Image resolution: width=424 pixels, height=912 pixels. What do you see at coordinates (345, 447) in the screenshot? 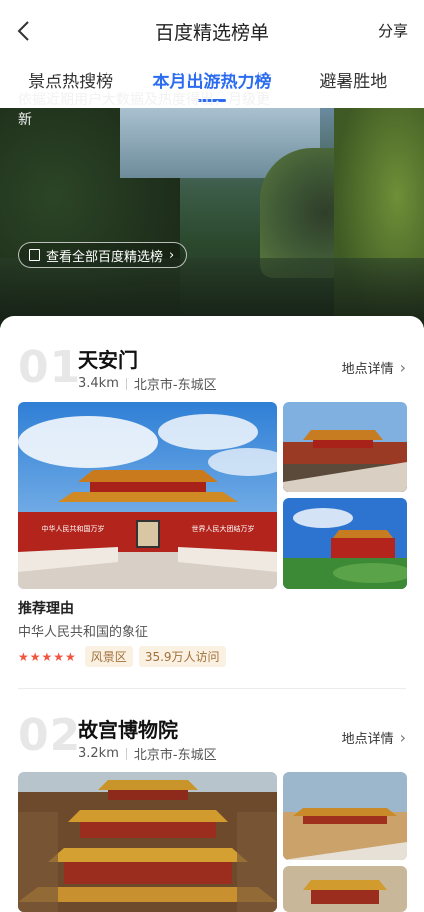
I see `tiananmen-side-photo` at bounding box center [345, 447].